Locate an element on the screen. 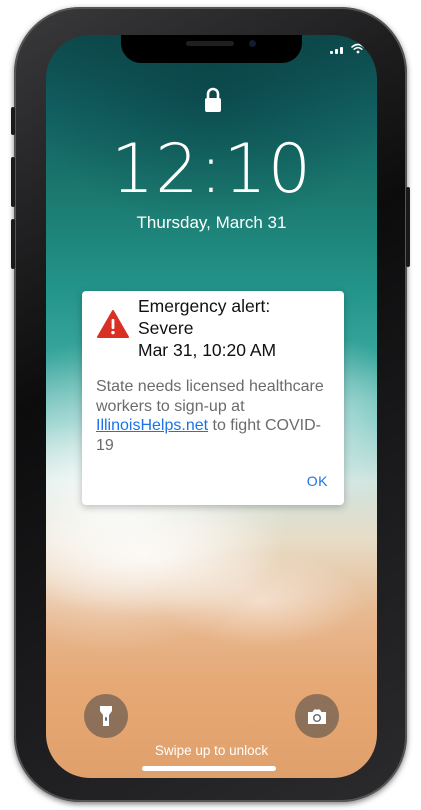 The height and width of the screenshot is (810, 421). alert-title: Emergency alert: Severe Mar 31, 10:20 AM is located at coordinates (238, 328).